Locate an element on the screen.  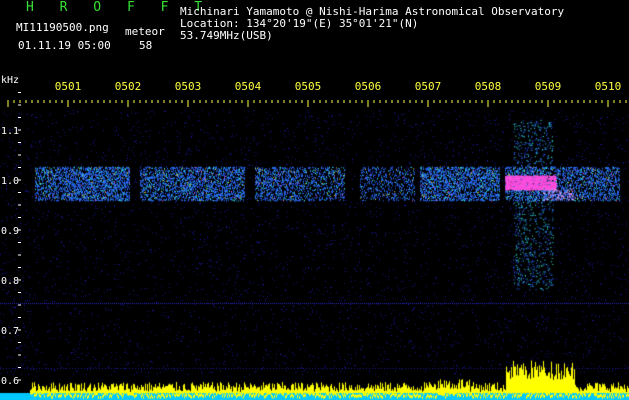
x-tick-label: 0501 is located at coordinates (68, 86).